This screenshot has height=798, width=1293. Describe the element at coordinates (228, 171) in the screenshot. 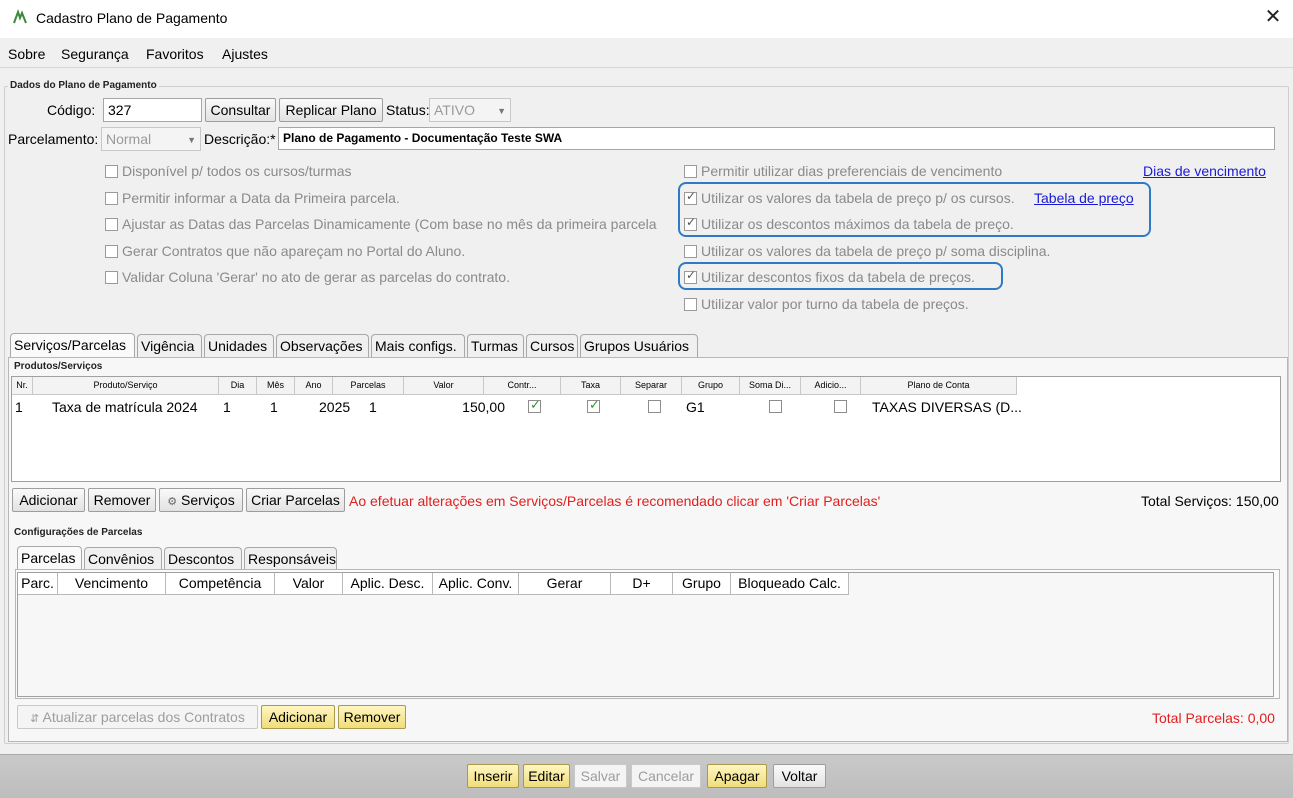

I see `option-disponivel: Disponível p/ todos os cursos/turmas` at that location.